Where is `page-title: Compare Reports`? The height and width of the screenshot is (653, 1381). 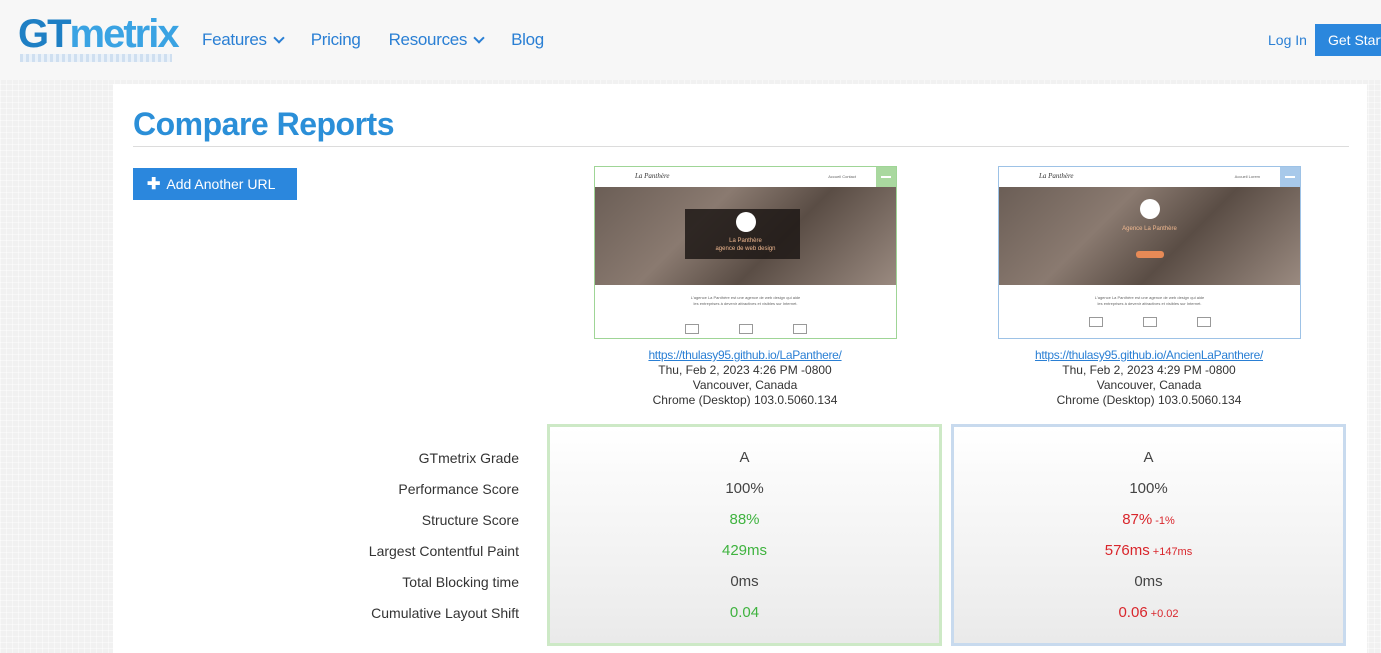 page-title: Compare Reports is located at coordinates (264, 124).